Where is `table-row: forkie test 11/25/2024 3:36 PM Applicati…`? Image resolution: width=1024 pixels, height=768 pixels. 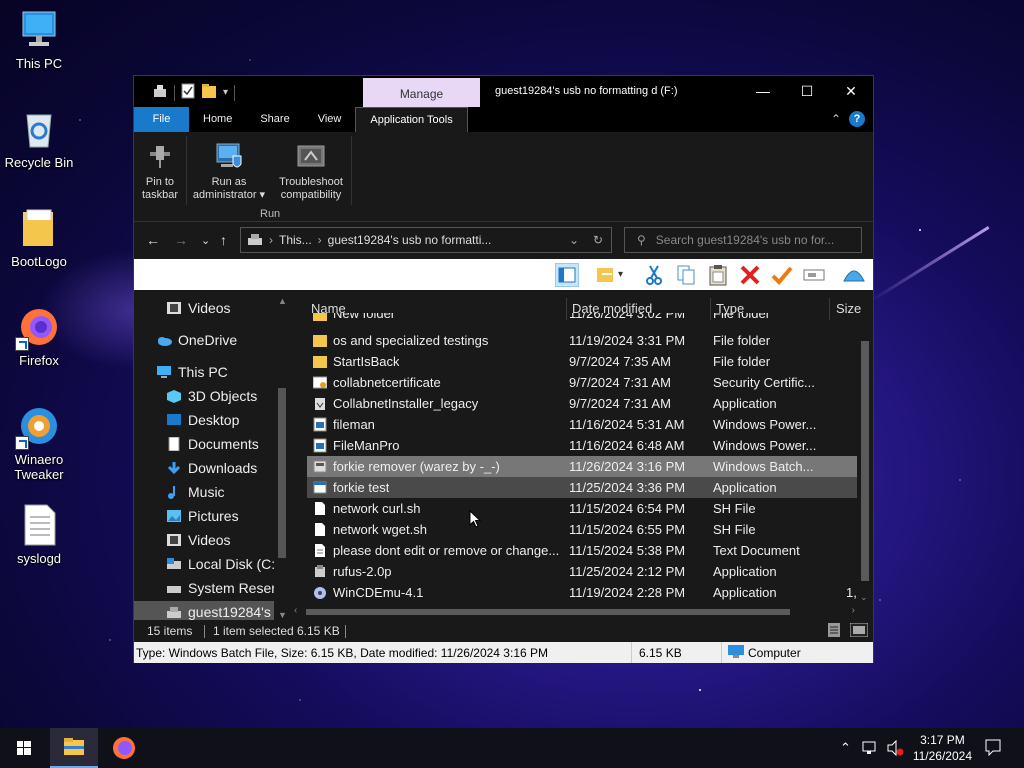
table-row: forkie test 11/25/2024 3:36 PM Applicati… is located at coordinates (583, 487).